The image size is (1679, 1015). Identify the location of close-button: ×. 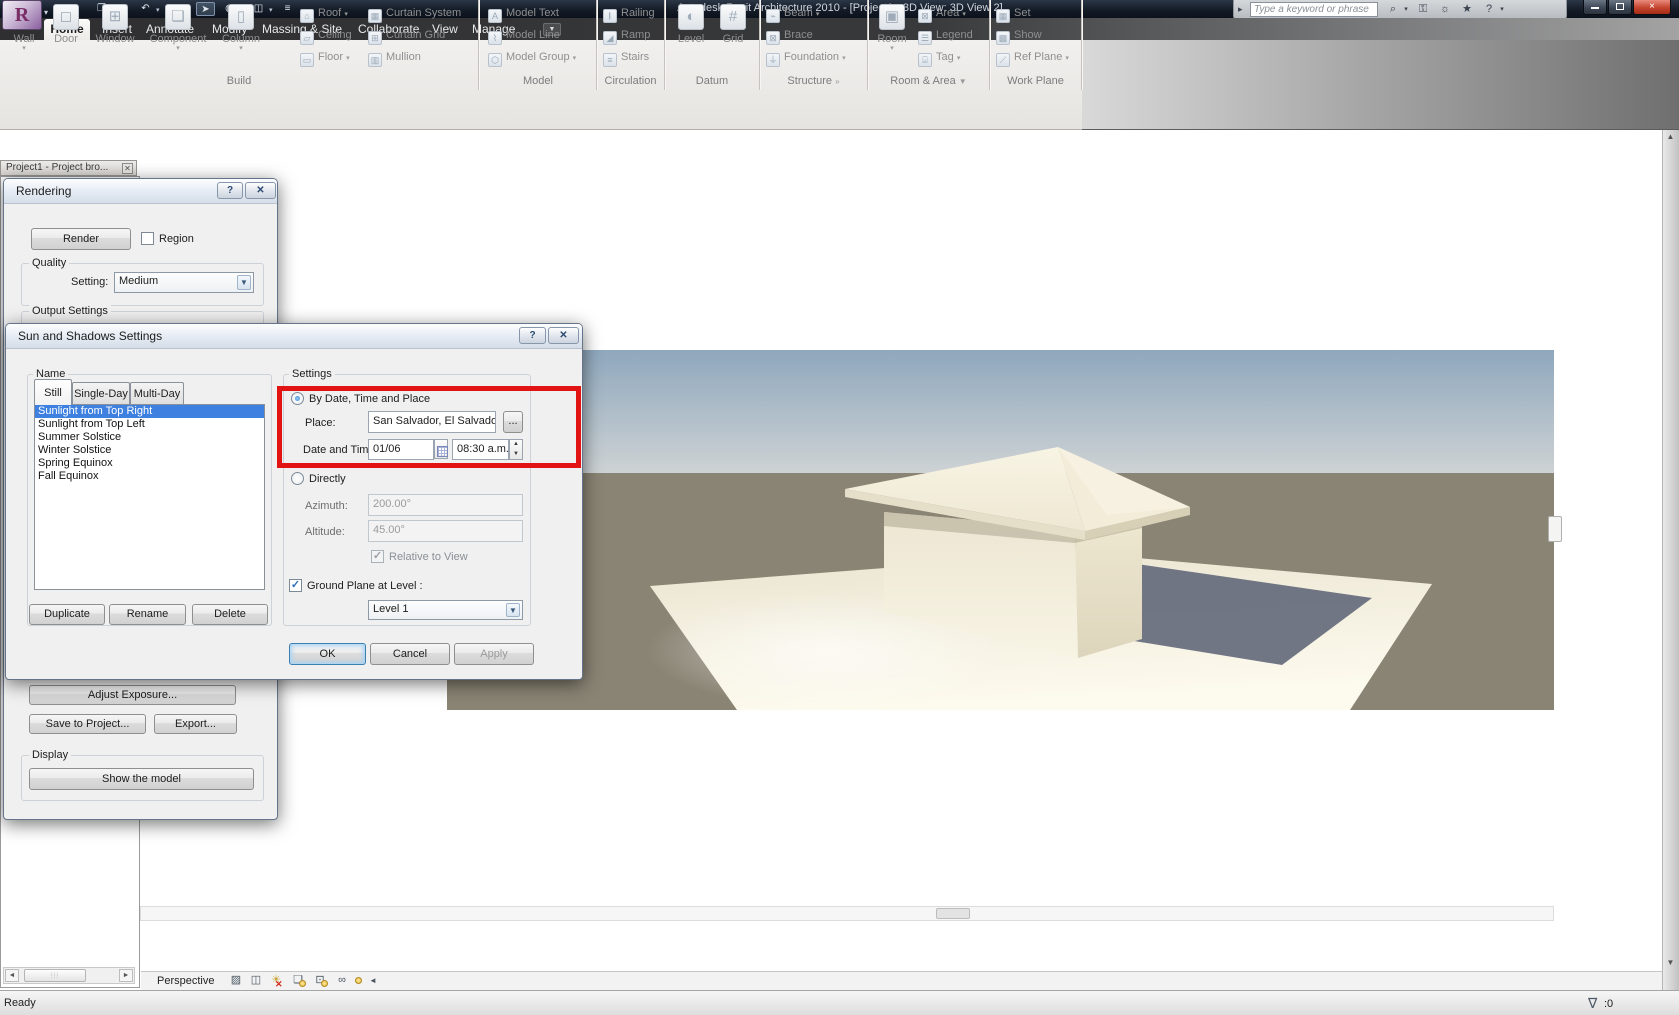
(1652, 7).